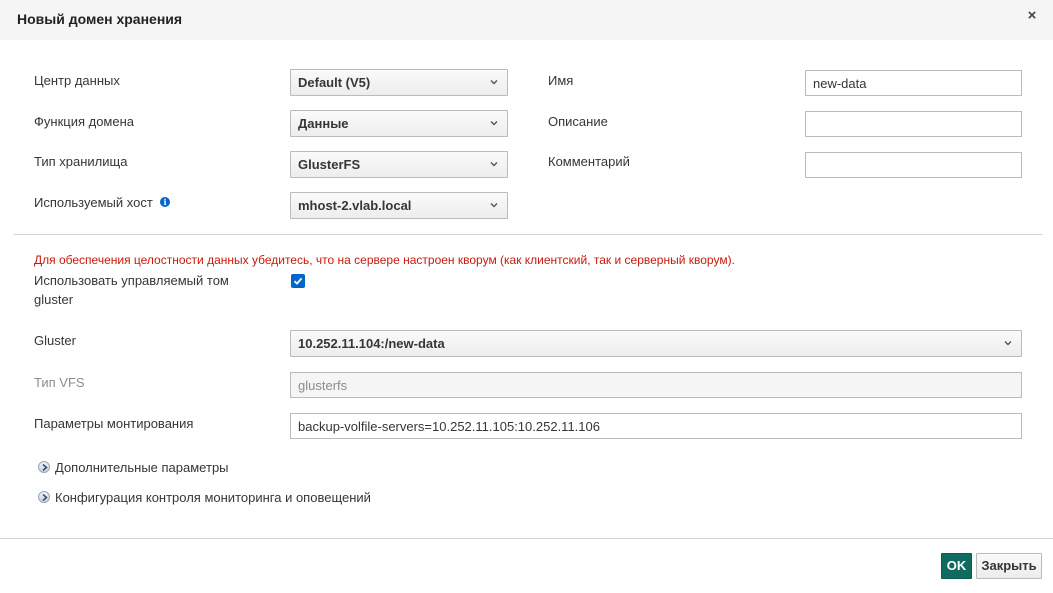 Image resolution: width=1053 pixels, height=593 pixels. What do you see at coordinates (142, 467) in the screenshot?
I see `advanced-params-label: Дополнительные параметры` at bounding box center [142, 467].